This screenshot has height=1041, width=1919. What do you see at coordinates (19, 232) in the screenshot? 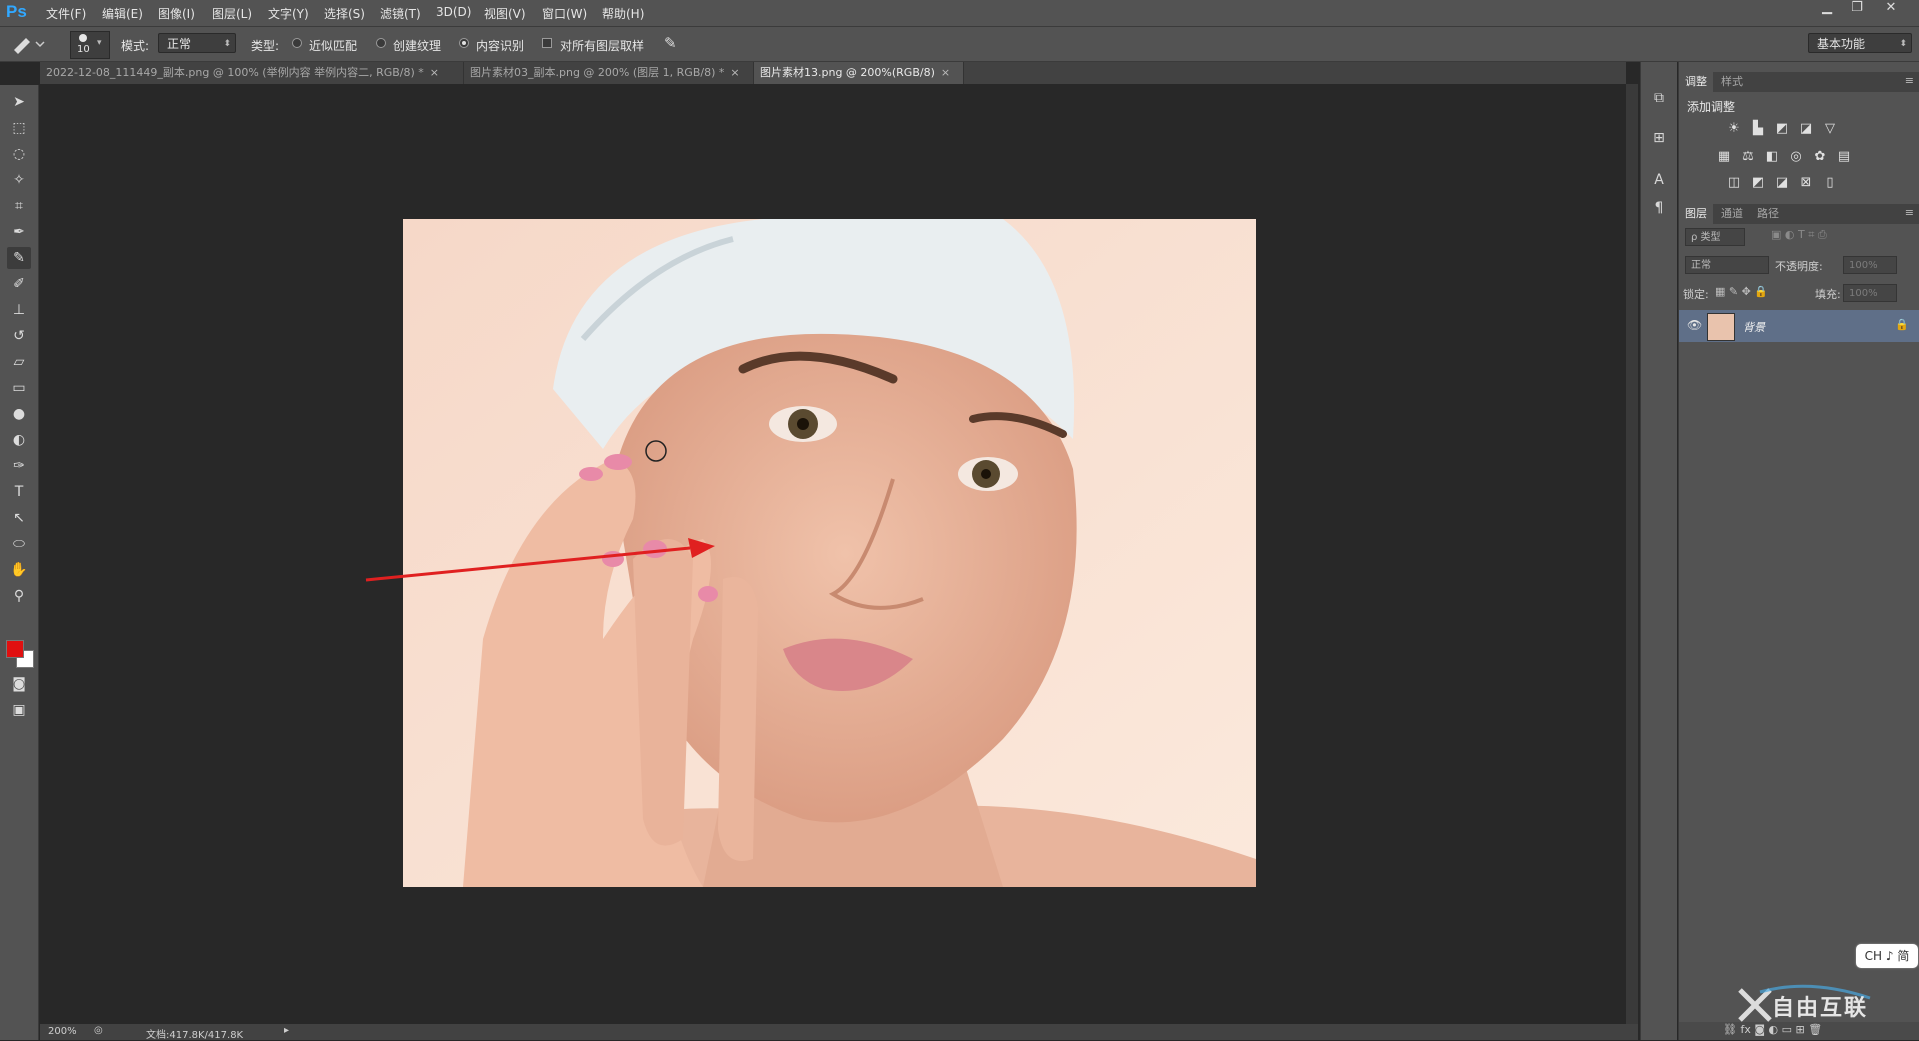
I see `eyedropper-tool-icon: ✒` at bounding box center [19, 232].